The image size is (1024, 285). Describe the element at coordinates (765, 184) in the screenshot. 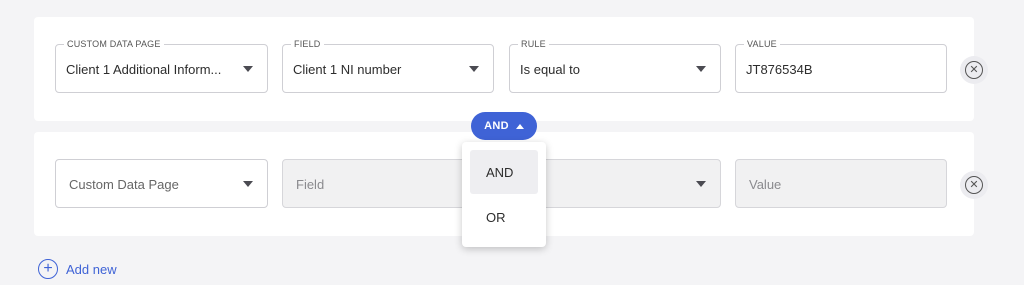

I see `value-placeholder: Value` at that location.